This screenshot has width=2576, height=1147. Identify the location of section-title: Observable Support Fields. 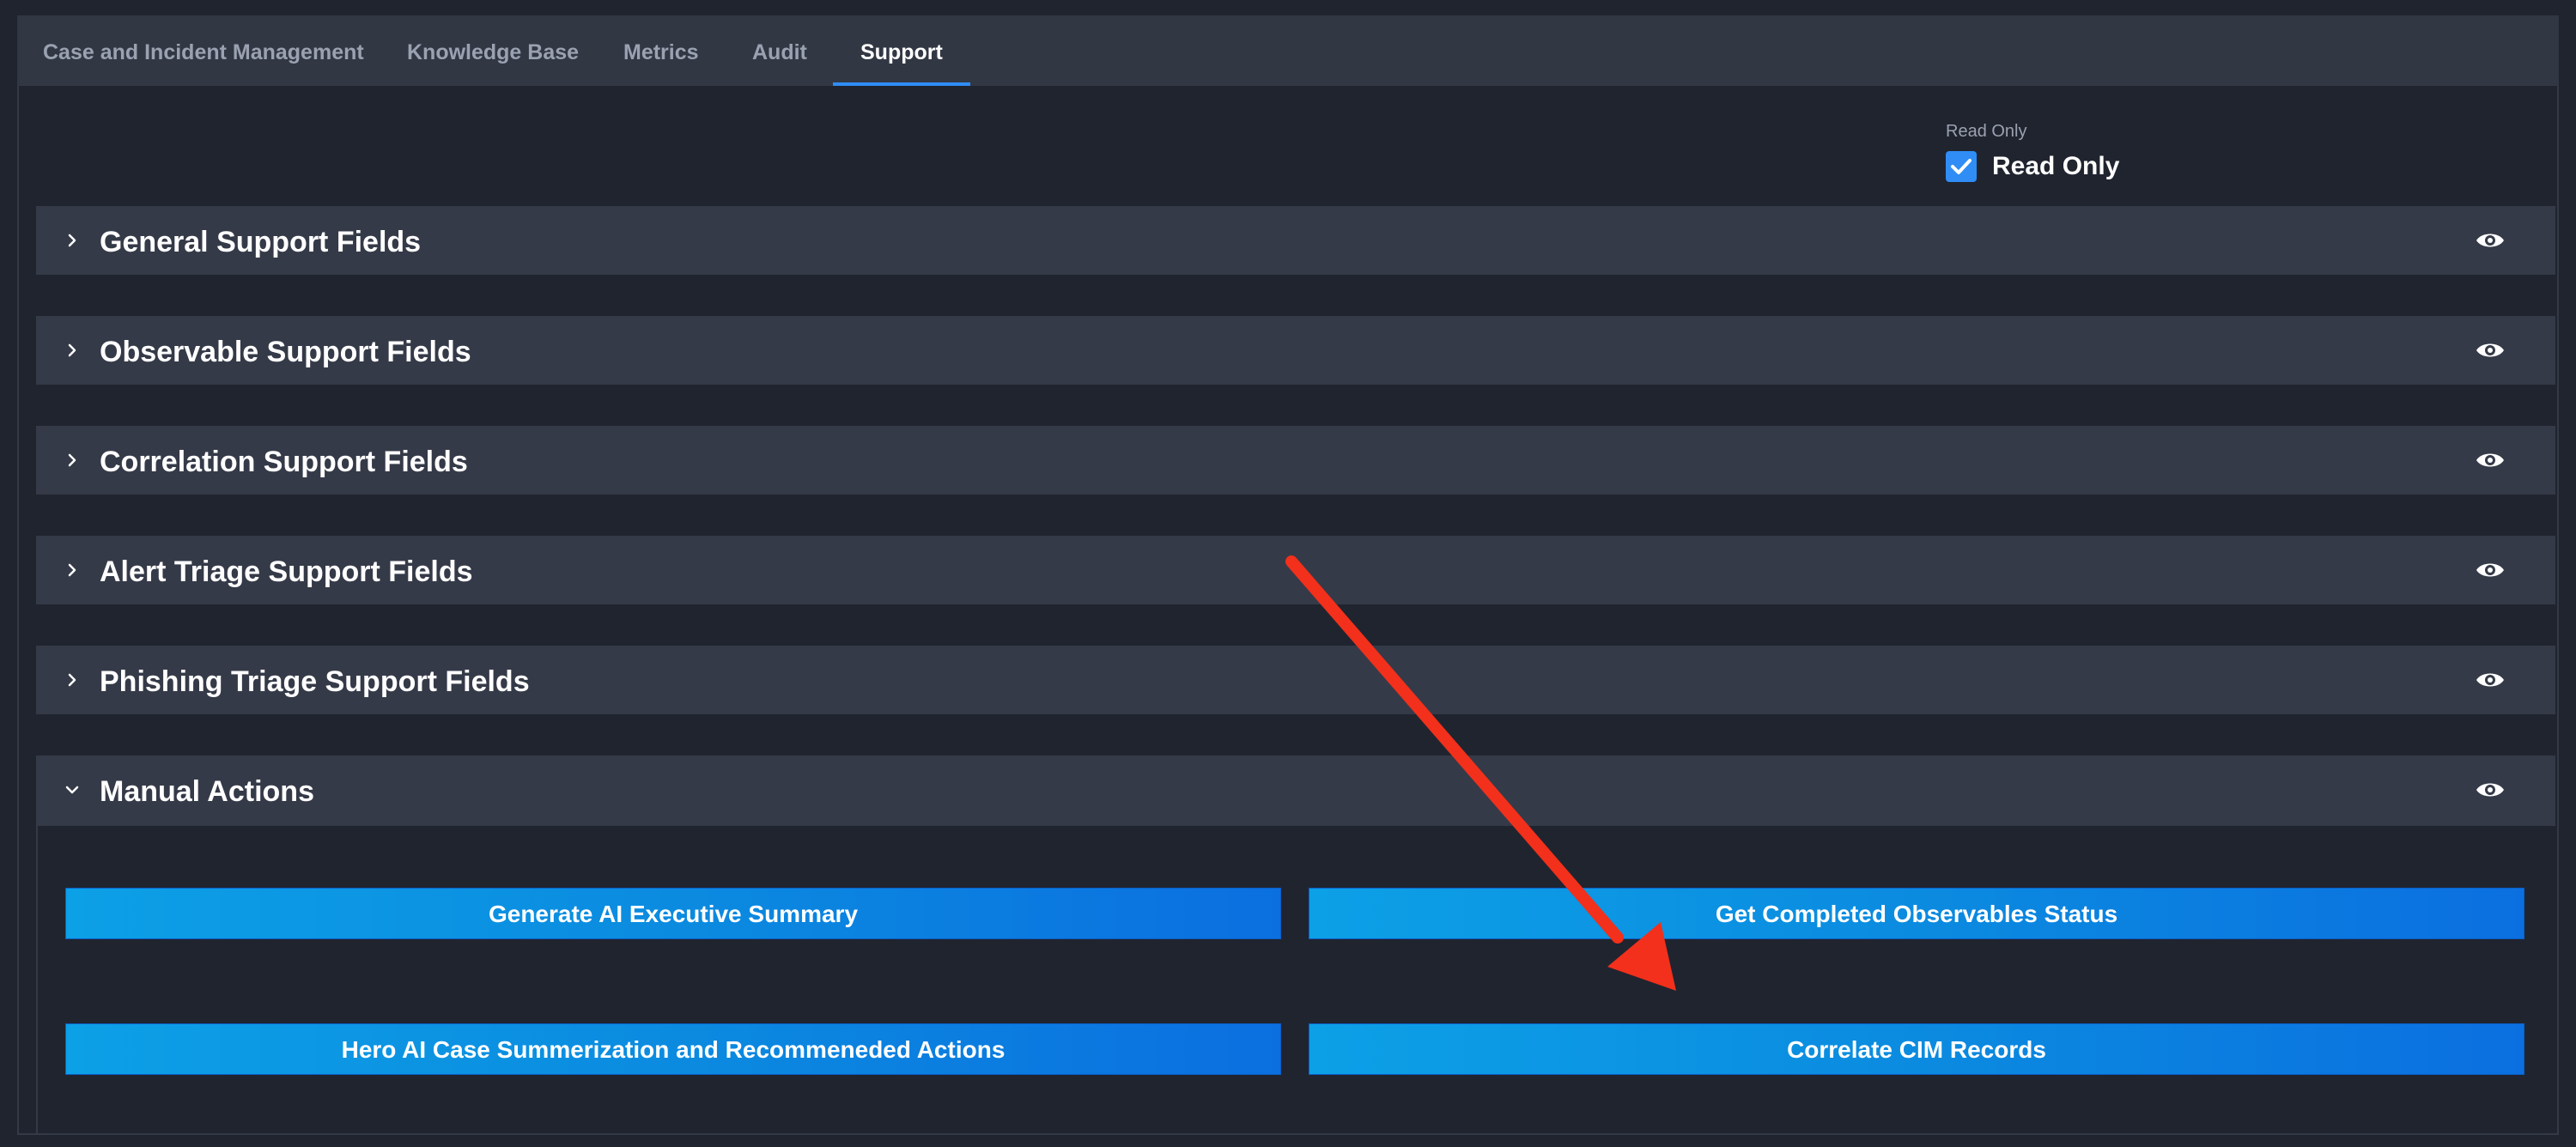
(285, 352).